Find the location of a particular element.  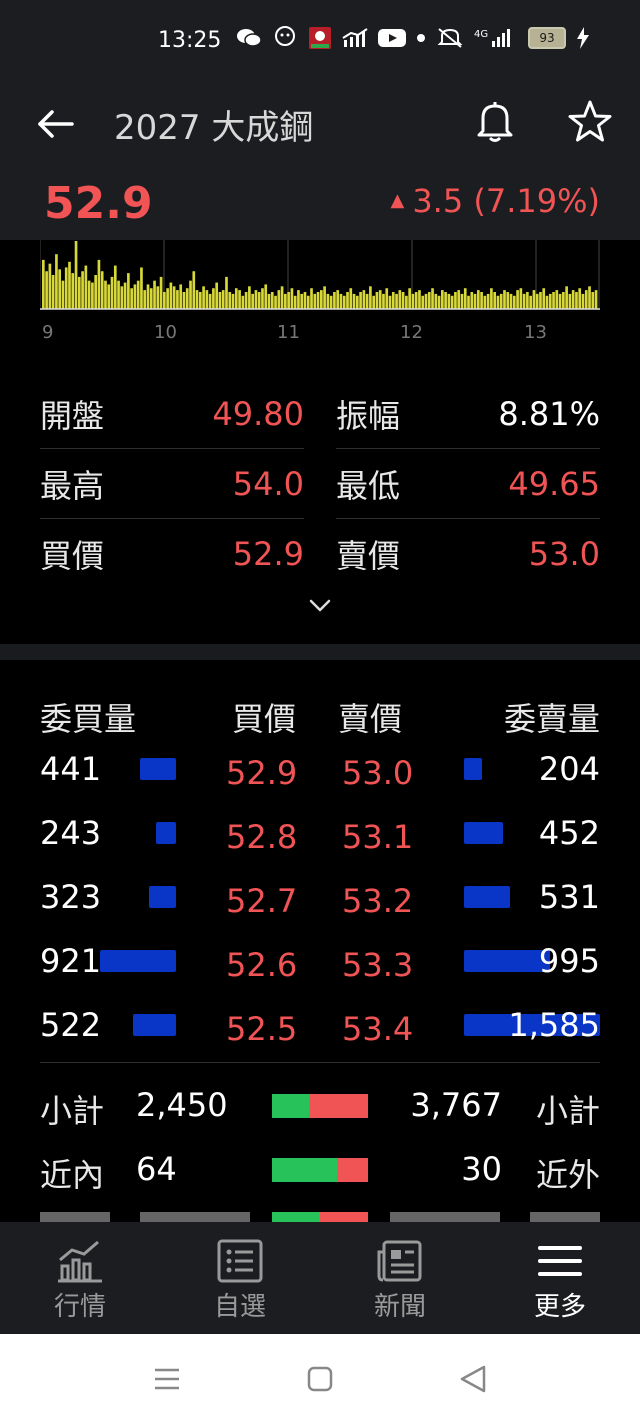

recents-icon is located at coordinates (167, 1379).